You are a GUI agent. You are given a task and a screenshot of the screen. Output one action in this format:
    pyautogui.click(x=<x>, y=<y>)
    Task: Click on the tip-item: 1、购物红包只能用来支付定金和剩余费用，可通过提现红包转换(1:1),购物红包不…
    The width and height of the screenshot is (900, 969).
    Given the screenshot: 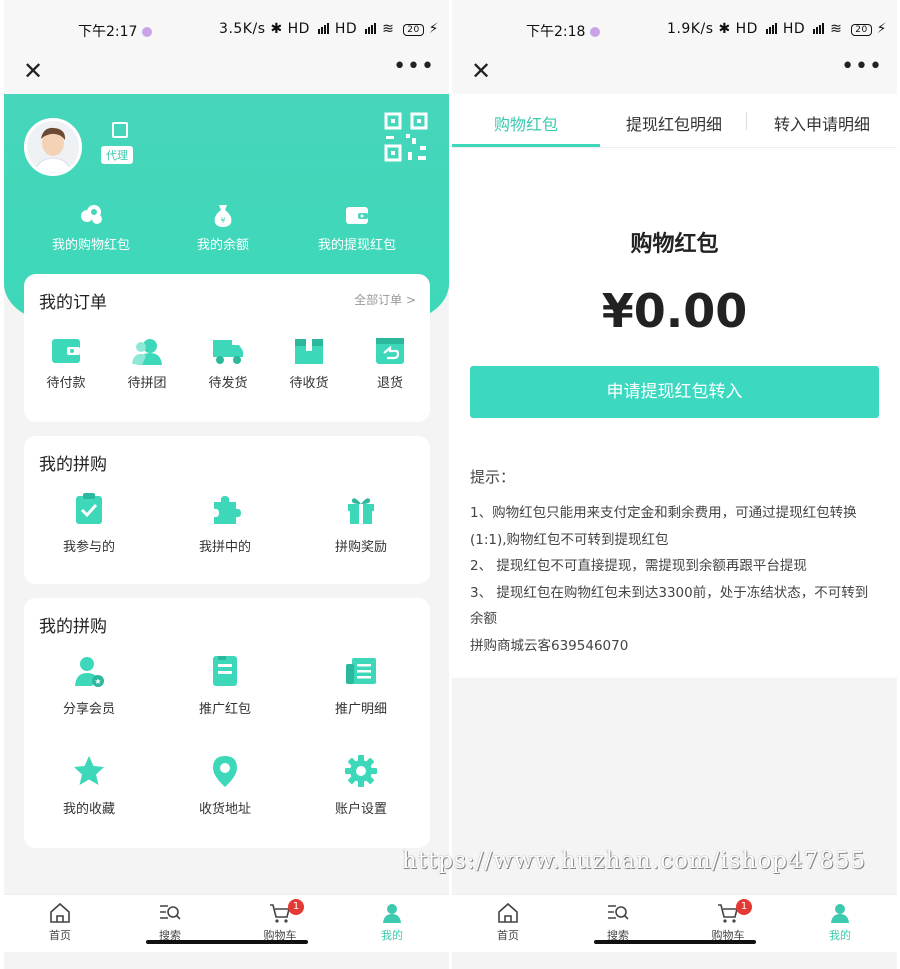 What is the action you would take?
    pyautogui.click(x=663, y=526)
    